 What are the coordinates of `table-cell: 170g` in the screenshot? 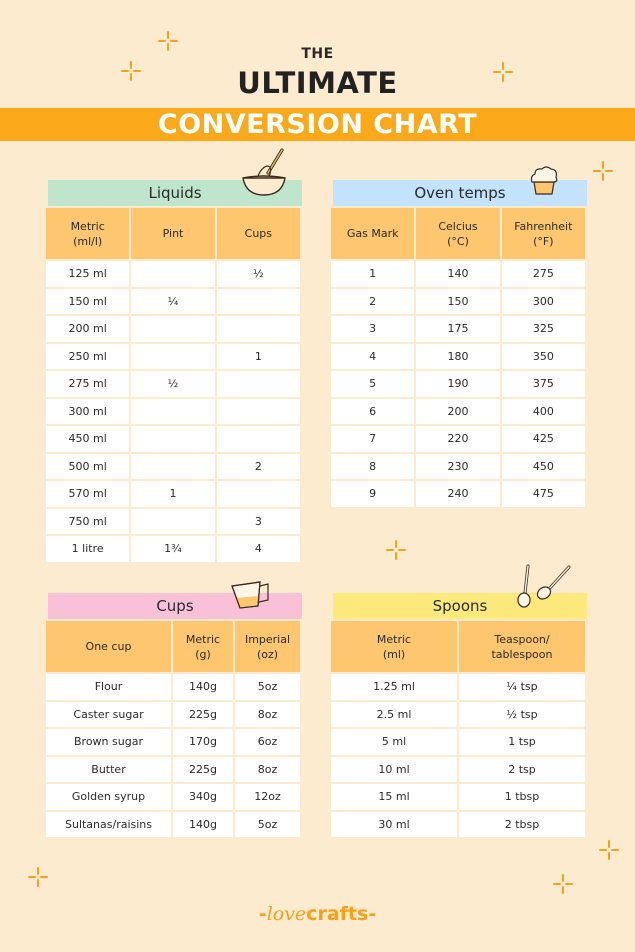 It's located at (203, 742).